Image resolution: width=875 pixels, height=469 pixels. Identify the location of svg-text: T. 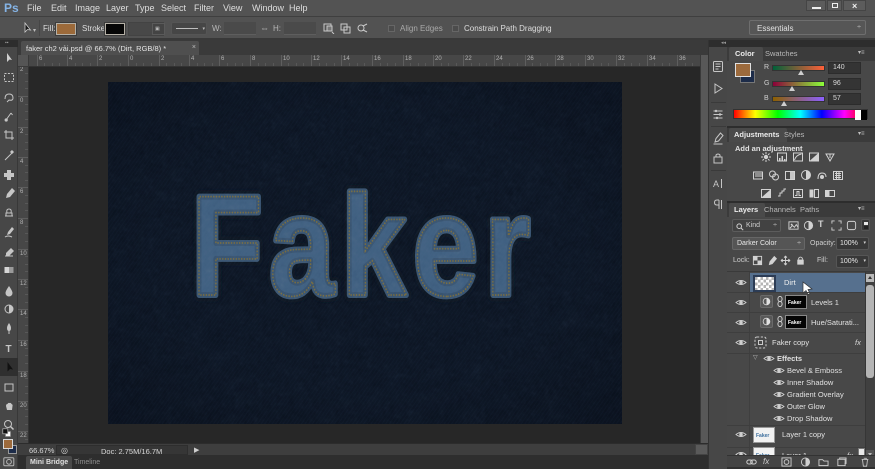
(9, 349).